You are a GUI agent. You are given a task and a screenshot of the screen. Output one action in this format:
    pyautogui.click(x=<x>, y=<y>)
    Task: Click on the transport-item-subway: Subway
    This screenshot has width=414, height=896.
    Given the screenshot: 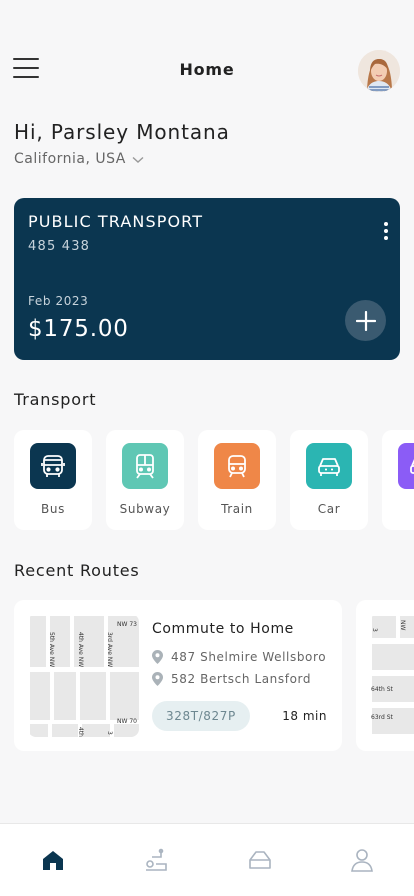 What is the action you would take?
    pyautogui.click(x=145, y=480)
    